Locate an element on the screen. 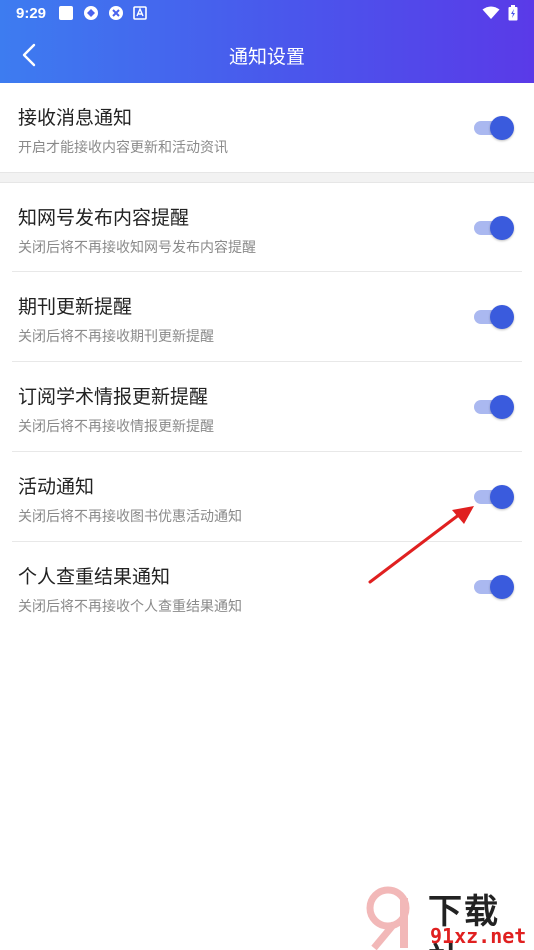 This screenshot has width=534, height=950. app-bar: 通知设置 is located at coordinates (267, 55).